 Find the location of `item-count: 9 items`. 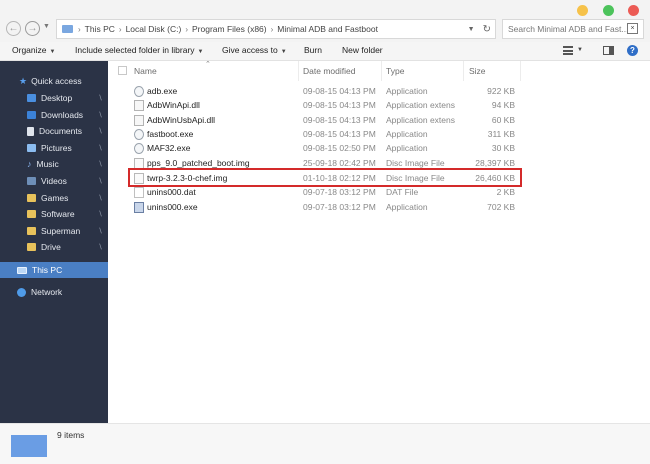

item-count: 9 items is located at coordinates (71, 435).